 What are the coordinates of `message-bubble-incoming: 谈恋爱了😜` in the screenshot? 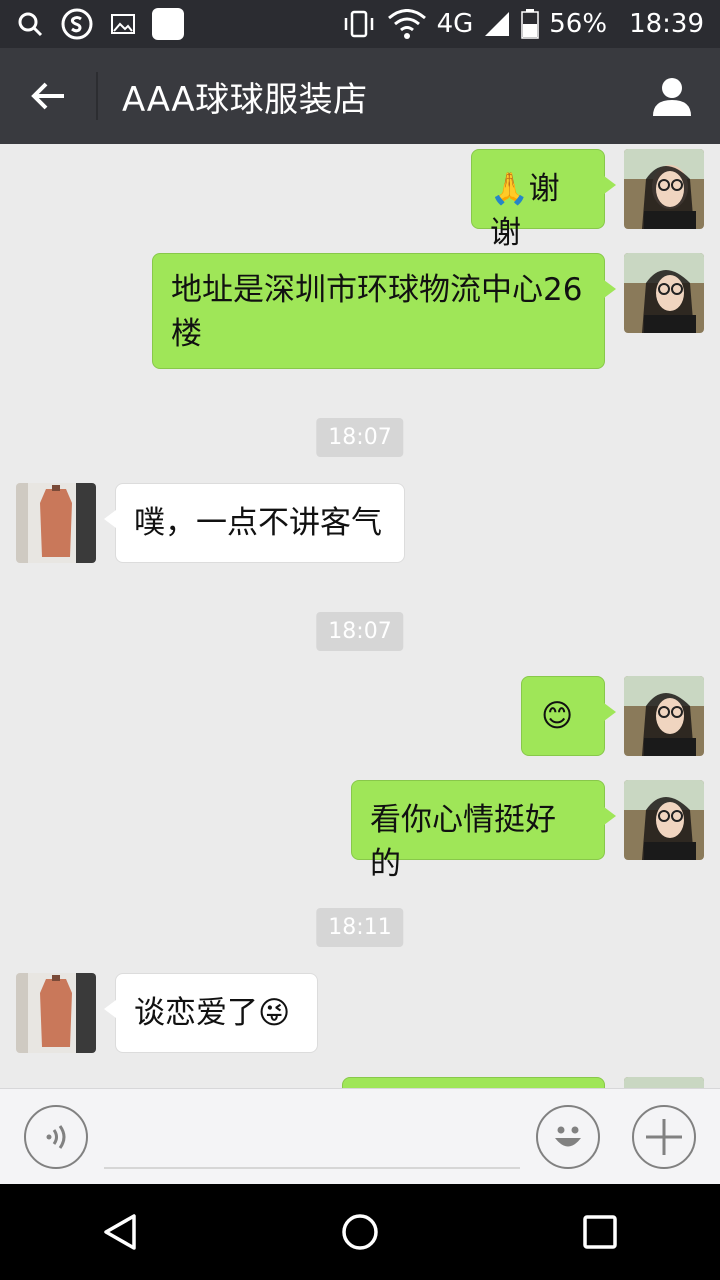 It's located at (211, 1013).